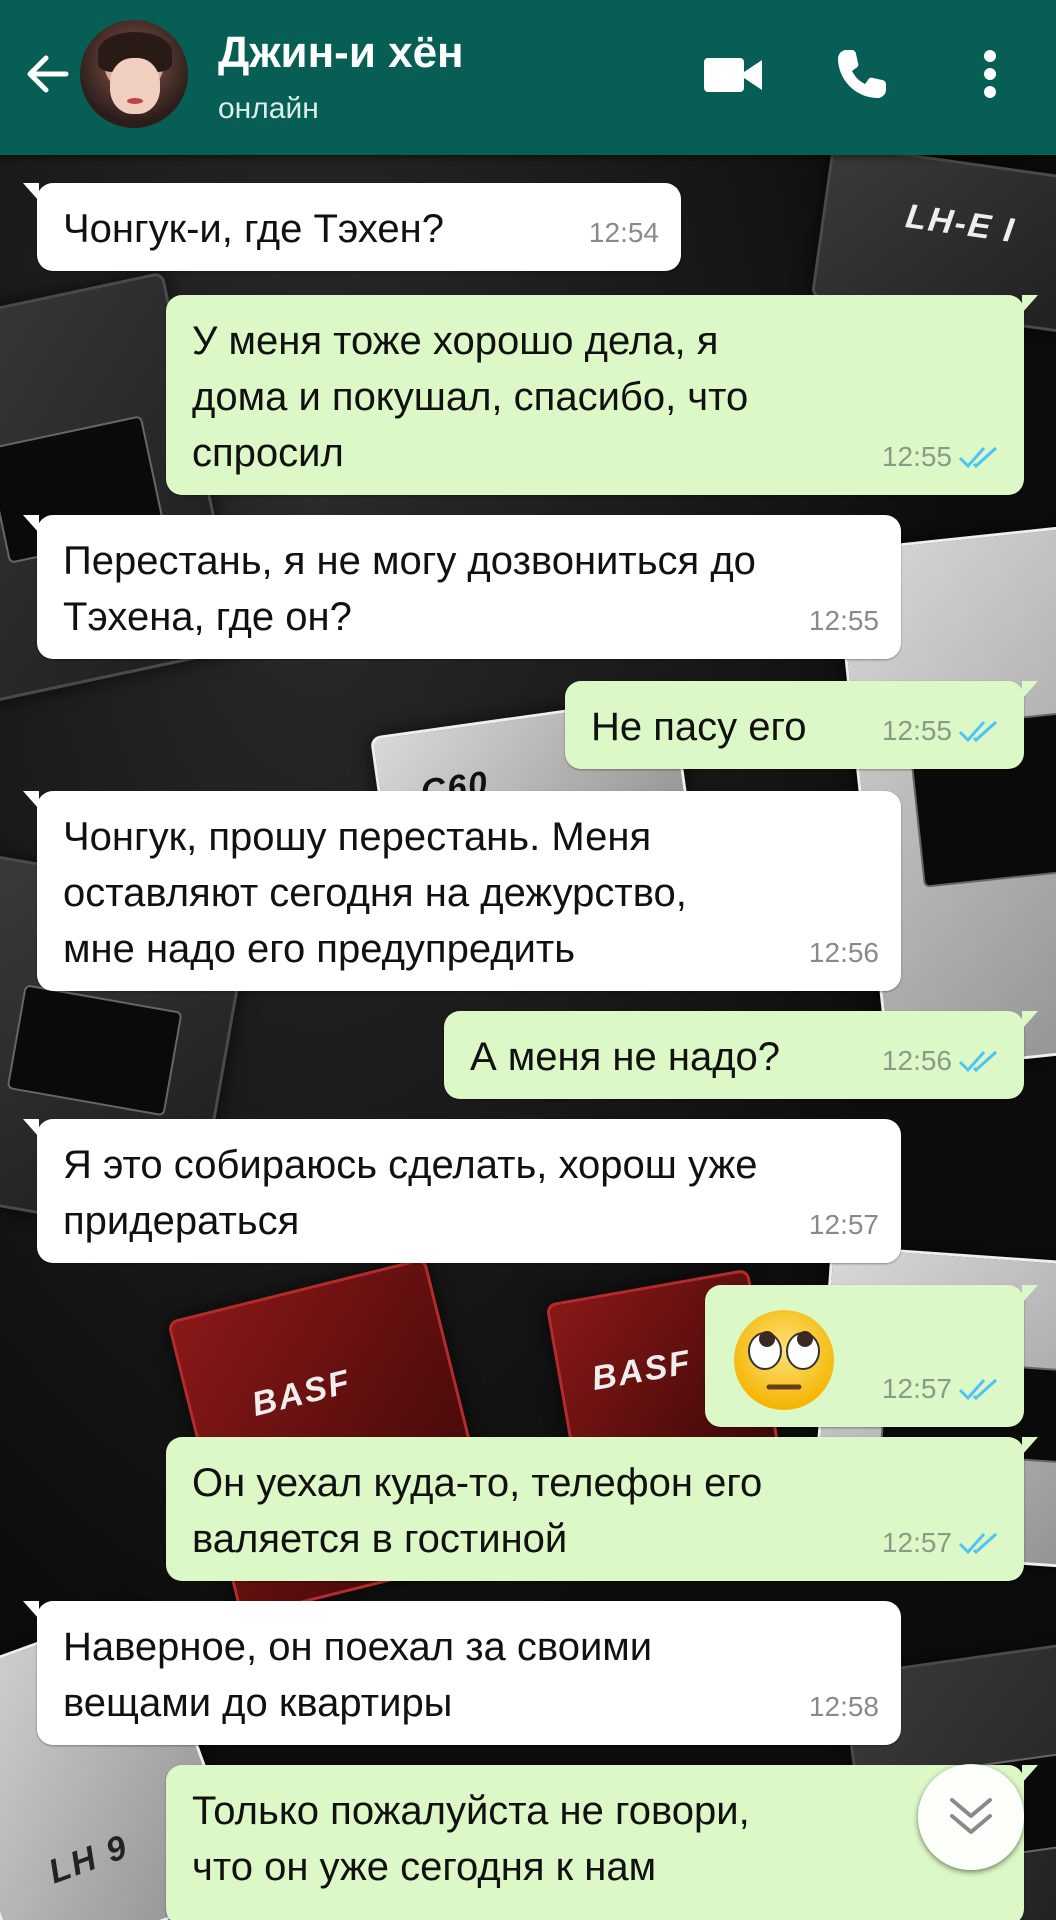 This screenshot has width=1056, height=1920. I want to click on message-text: Чонгук-и, где Тэхен?, so click(253, 229).